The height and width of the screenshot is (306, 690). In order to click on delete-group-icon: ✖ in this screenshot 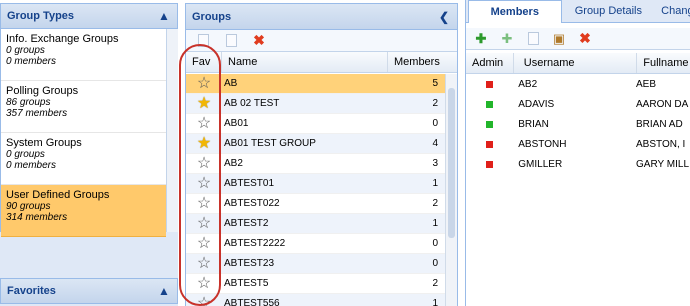, I will do `click(259, 40)`.